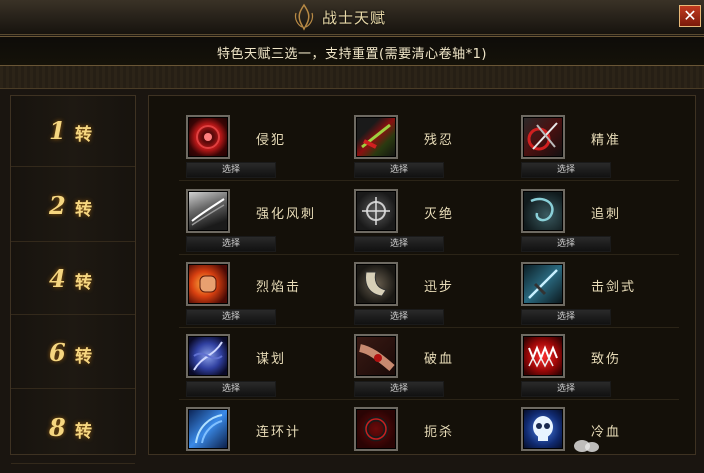 Image resolution: width=704 pixels, height=473 pixels. Describe the element at coordinates (73, 353) in the screenshot. I see `tier-row: 6 转` at that location.